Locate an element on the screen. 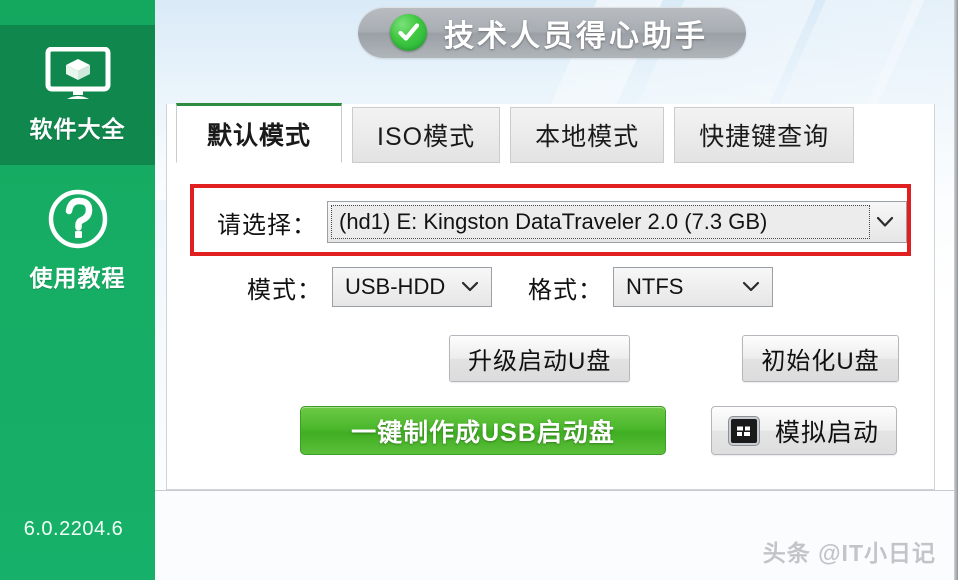  tab-local-mode: 本地模式 is located at coordinates (587, 135).